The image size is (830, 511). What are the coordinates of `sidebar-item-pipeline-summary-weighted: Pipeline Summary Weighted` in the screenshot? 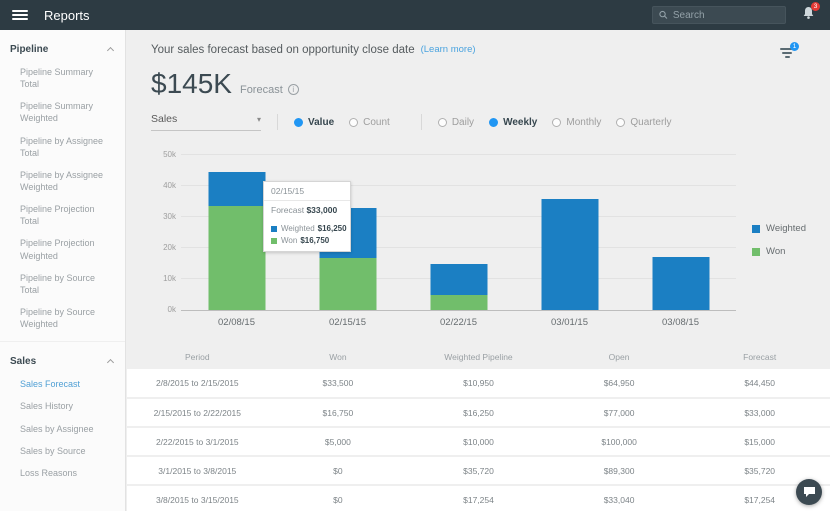 It's located at (62, 112).